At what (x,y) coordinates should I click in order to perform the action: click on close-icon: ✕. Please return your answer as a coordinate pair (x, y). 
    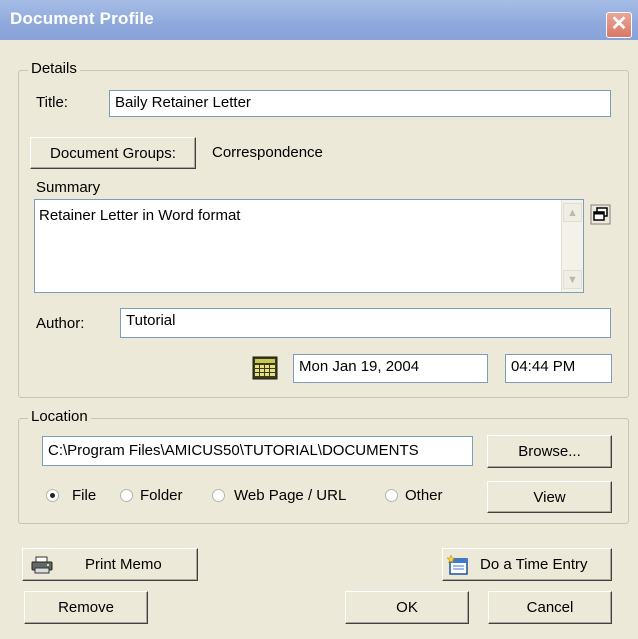
    Looking at the image, I should click on (619, 24).